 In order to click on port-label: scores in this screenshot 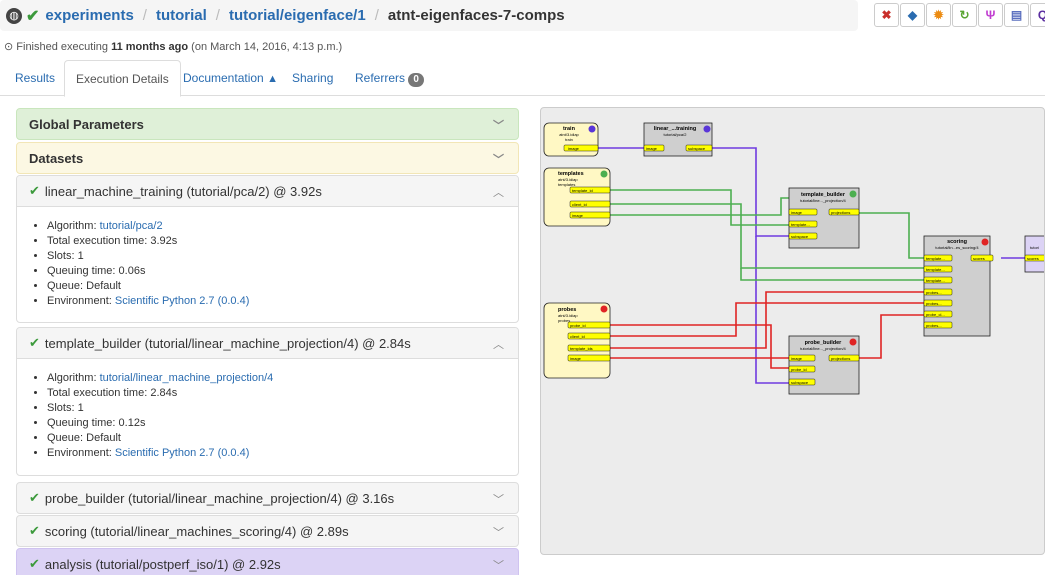, I will do `click(1033, 258)`.